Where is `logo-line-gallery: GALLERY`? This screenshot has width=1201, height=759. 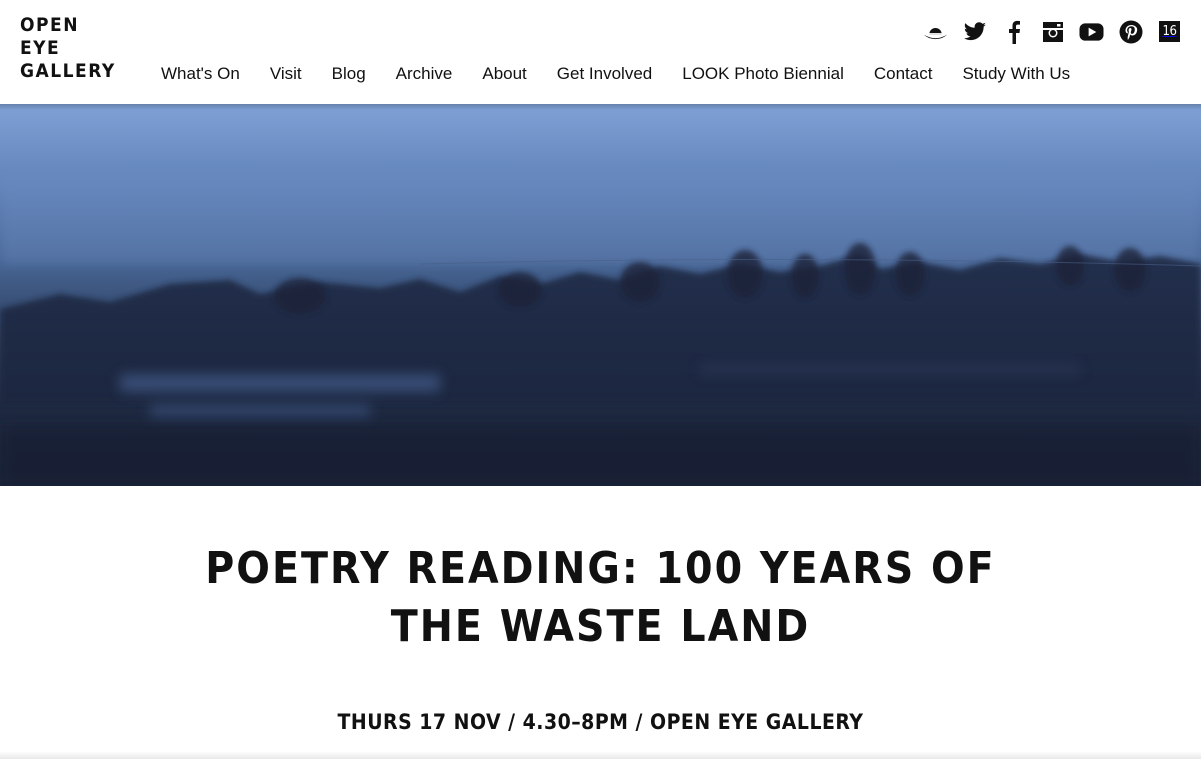 logo-line-gallery: GALLERY is located at coordinates (68, 71).